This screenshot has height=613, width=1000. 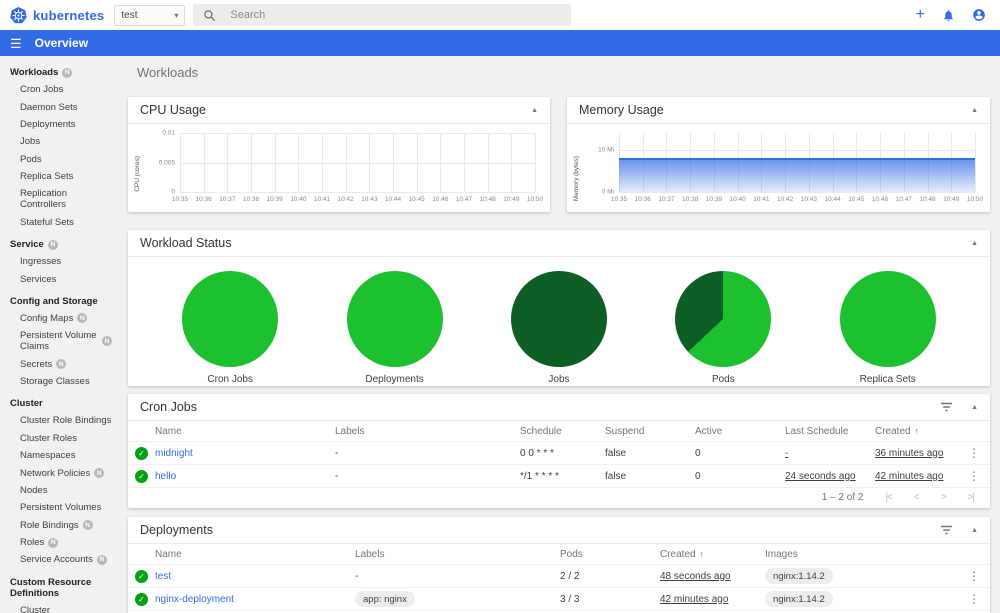 I want to click on deployment-link: nginx-deployment, so click(x=194, y=599).